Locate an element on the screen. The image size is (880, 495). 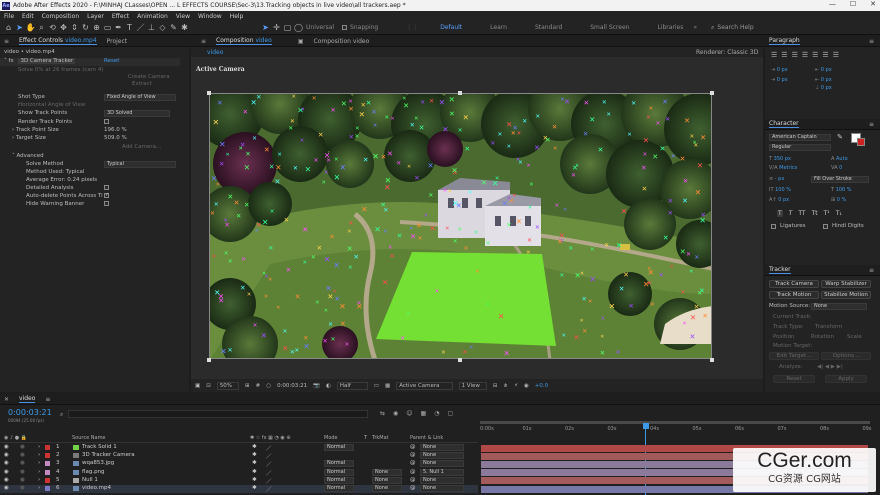
layer-row: ◉ ● › 5 Null 1 ✱ ／ Normal None @ None is located at coordinates (239, 480).